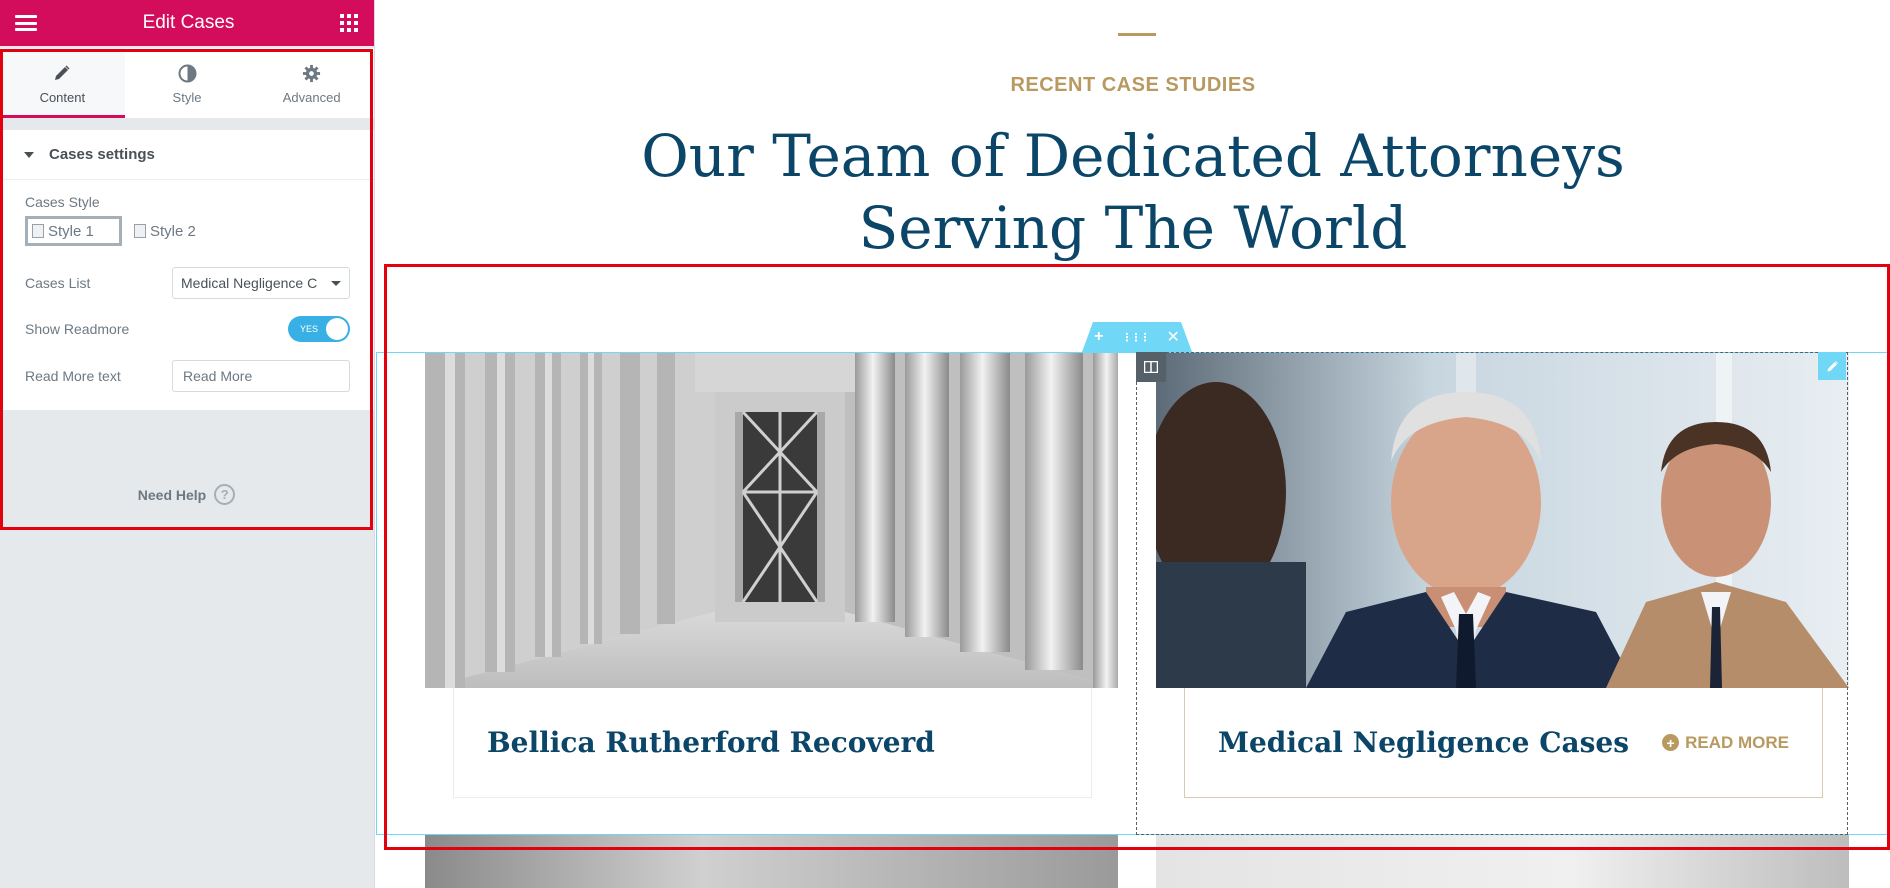  I want to click on cases-list-select: Medical Negligence C, so click(261, 283).